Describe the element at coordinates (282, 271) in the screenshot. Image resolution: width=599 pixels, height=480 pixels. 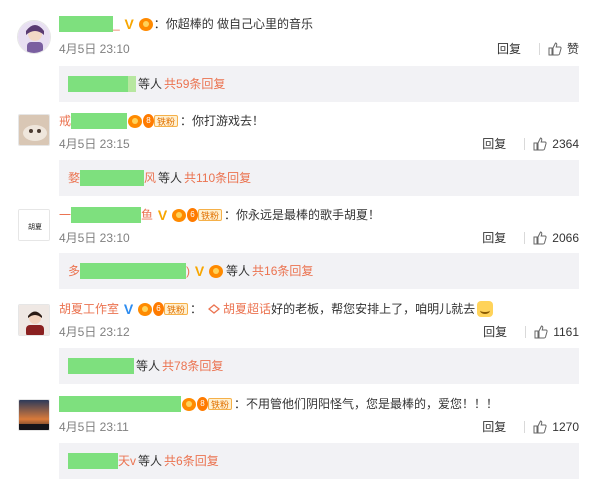
I see `sub-reply-count-link: 共16条回复` at that location.